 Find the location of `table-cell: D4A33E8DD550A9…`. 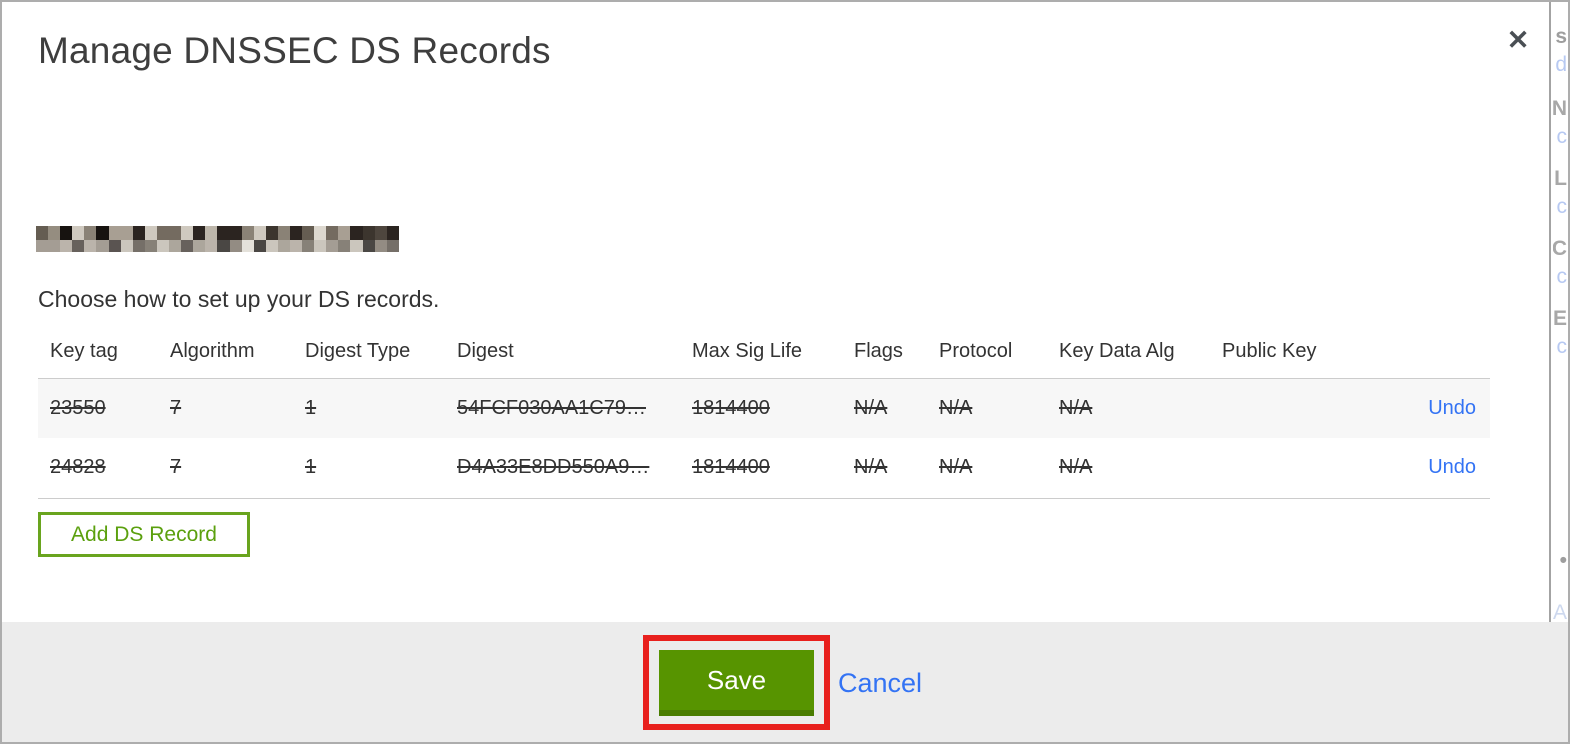

table-cell: D4A33E8DD550A9… is located at coordinates (562, 468).